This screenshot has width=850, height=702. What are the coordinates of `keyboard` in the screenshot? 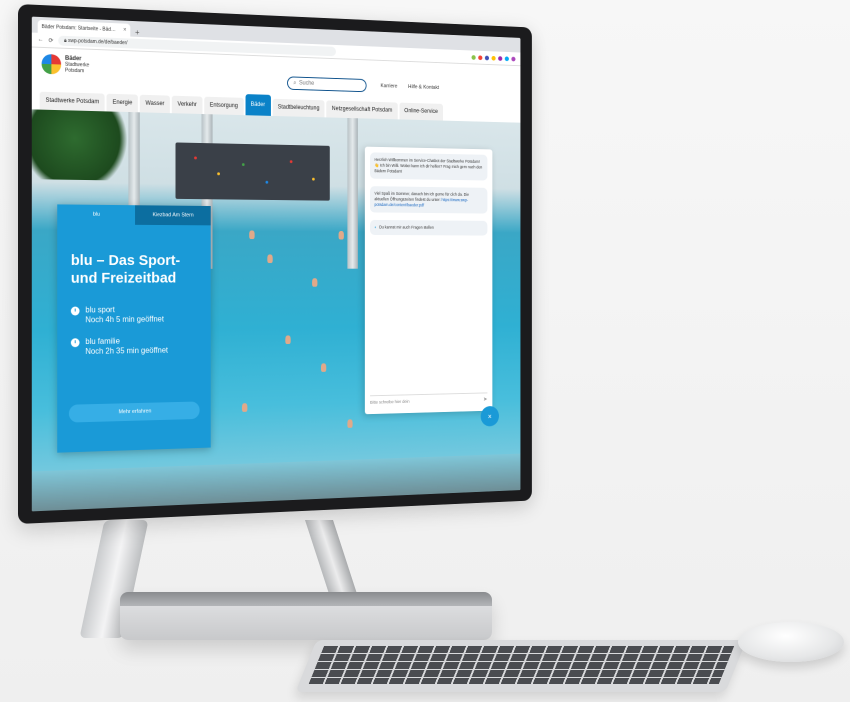 It's located at (521, 666).